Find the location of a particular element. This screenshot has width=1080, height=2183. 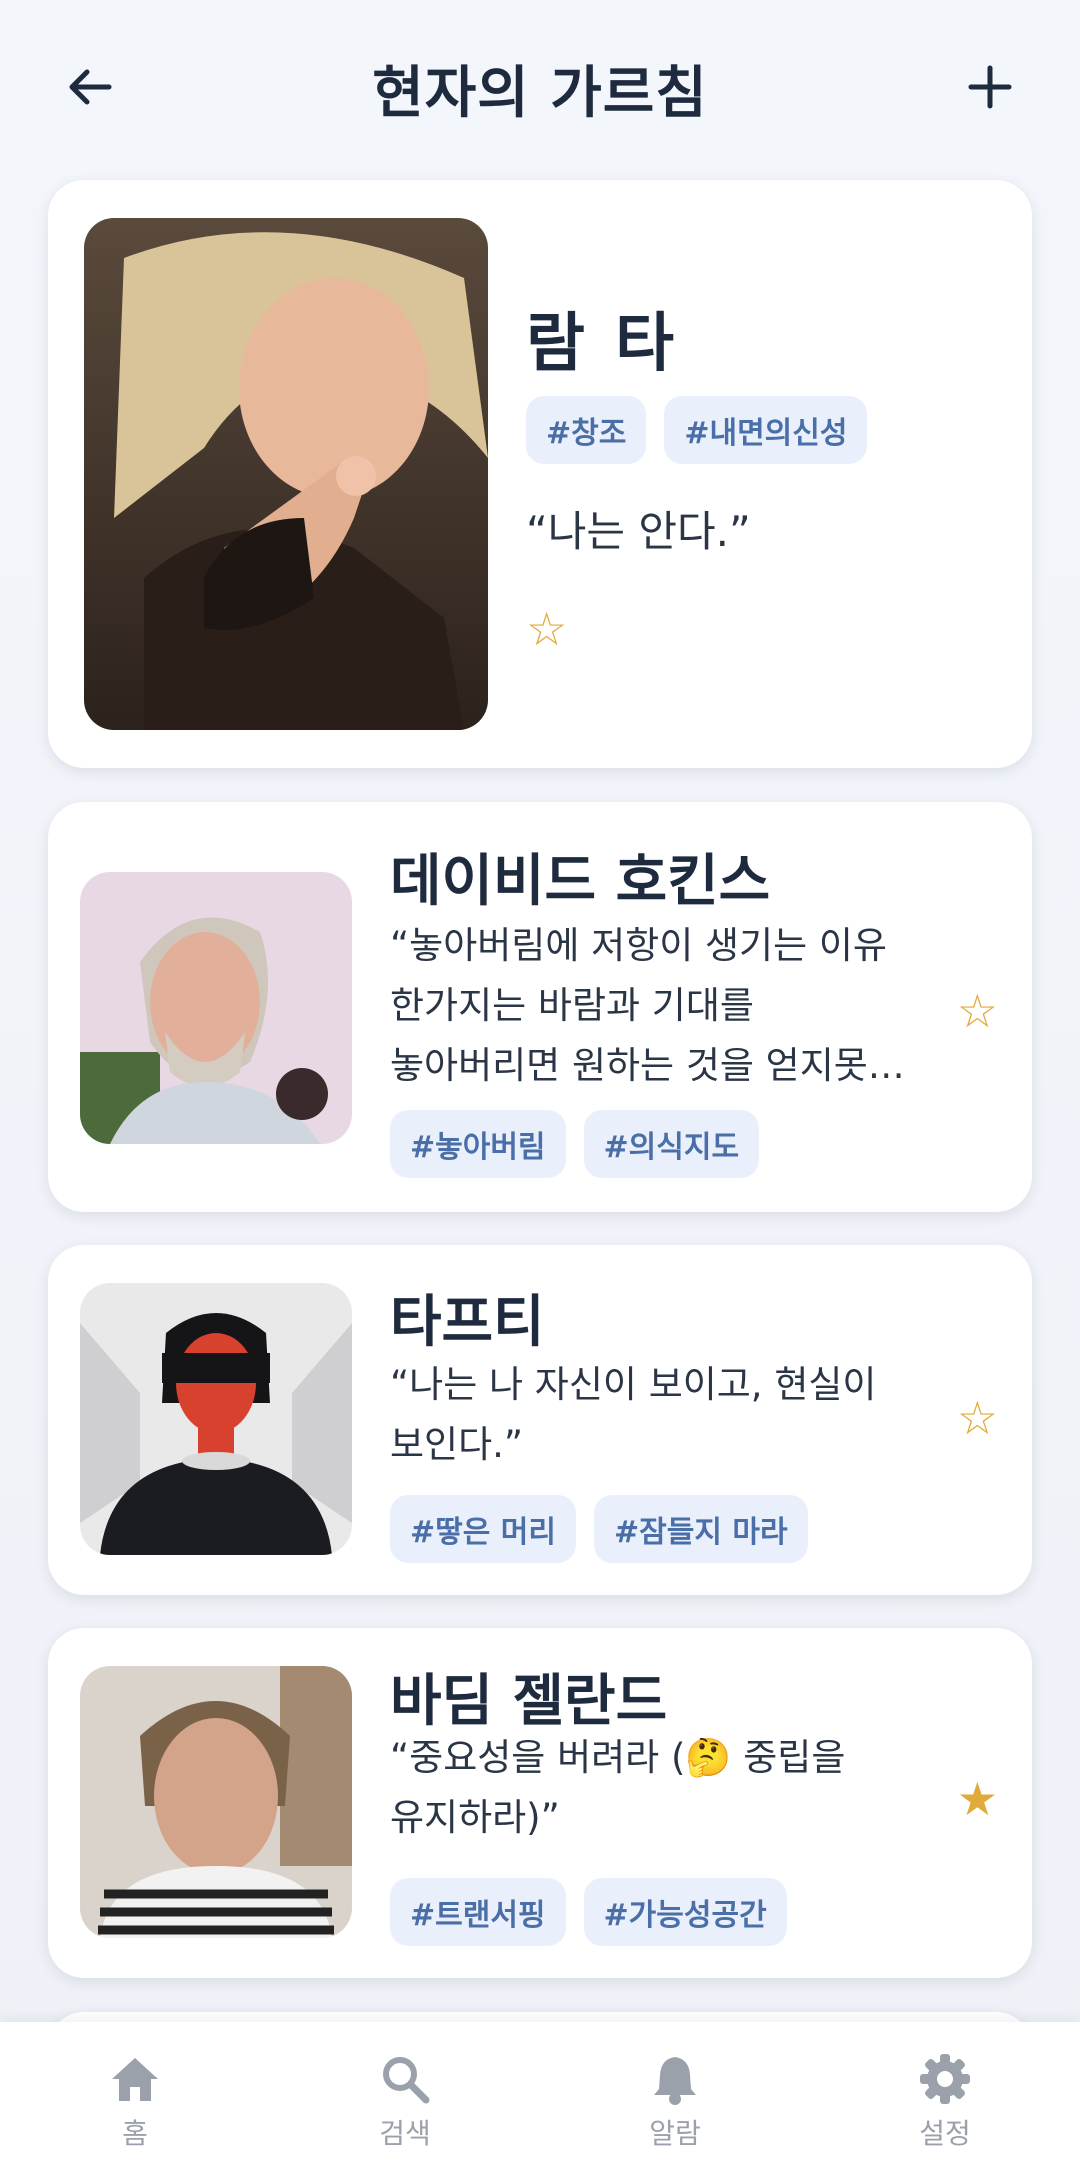

home-icon is located at coordinates (135, 2079).